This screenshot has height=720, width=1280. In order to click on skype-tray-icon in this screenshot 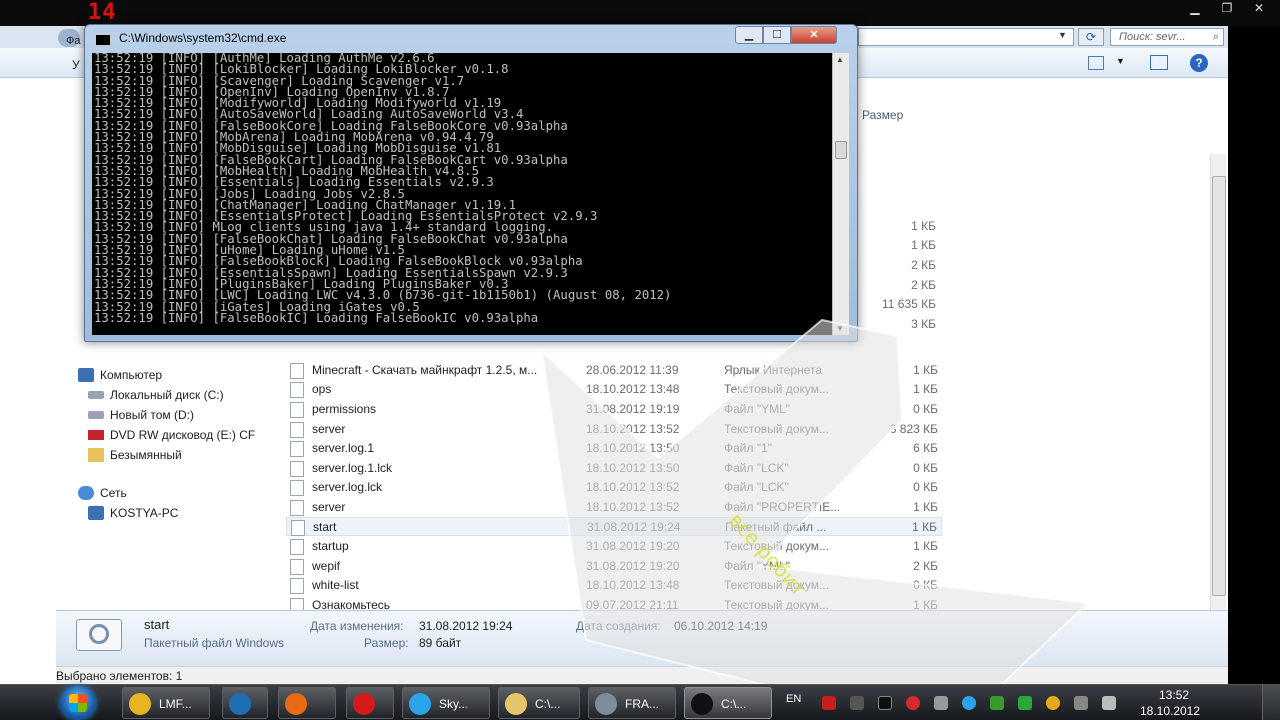, I will do `click(969, 703)`.